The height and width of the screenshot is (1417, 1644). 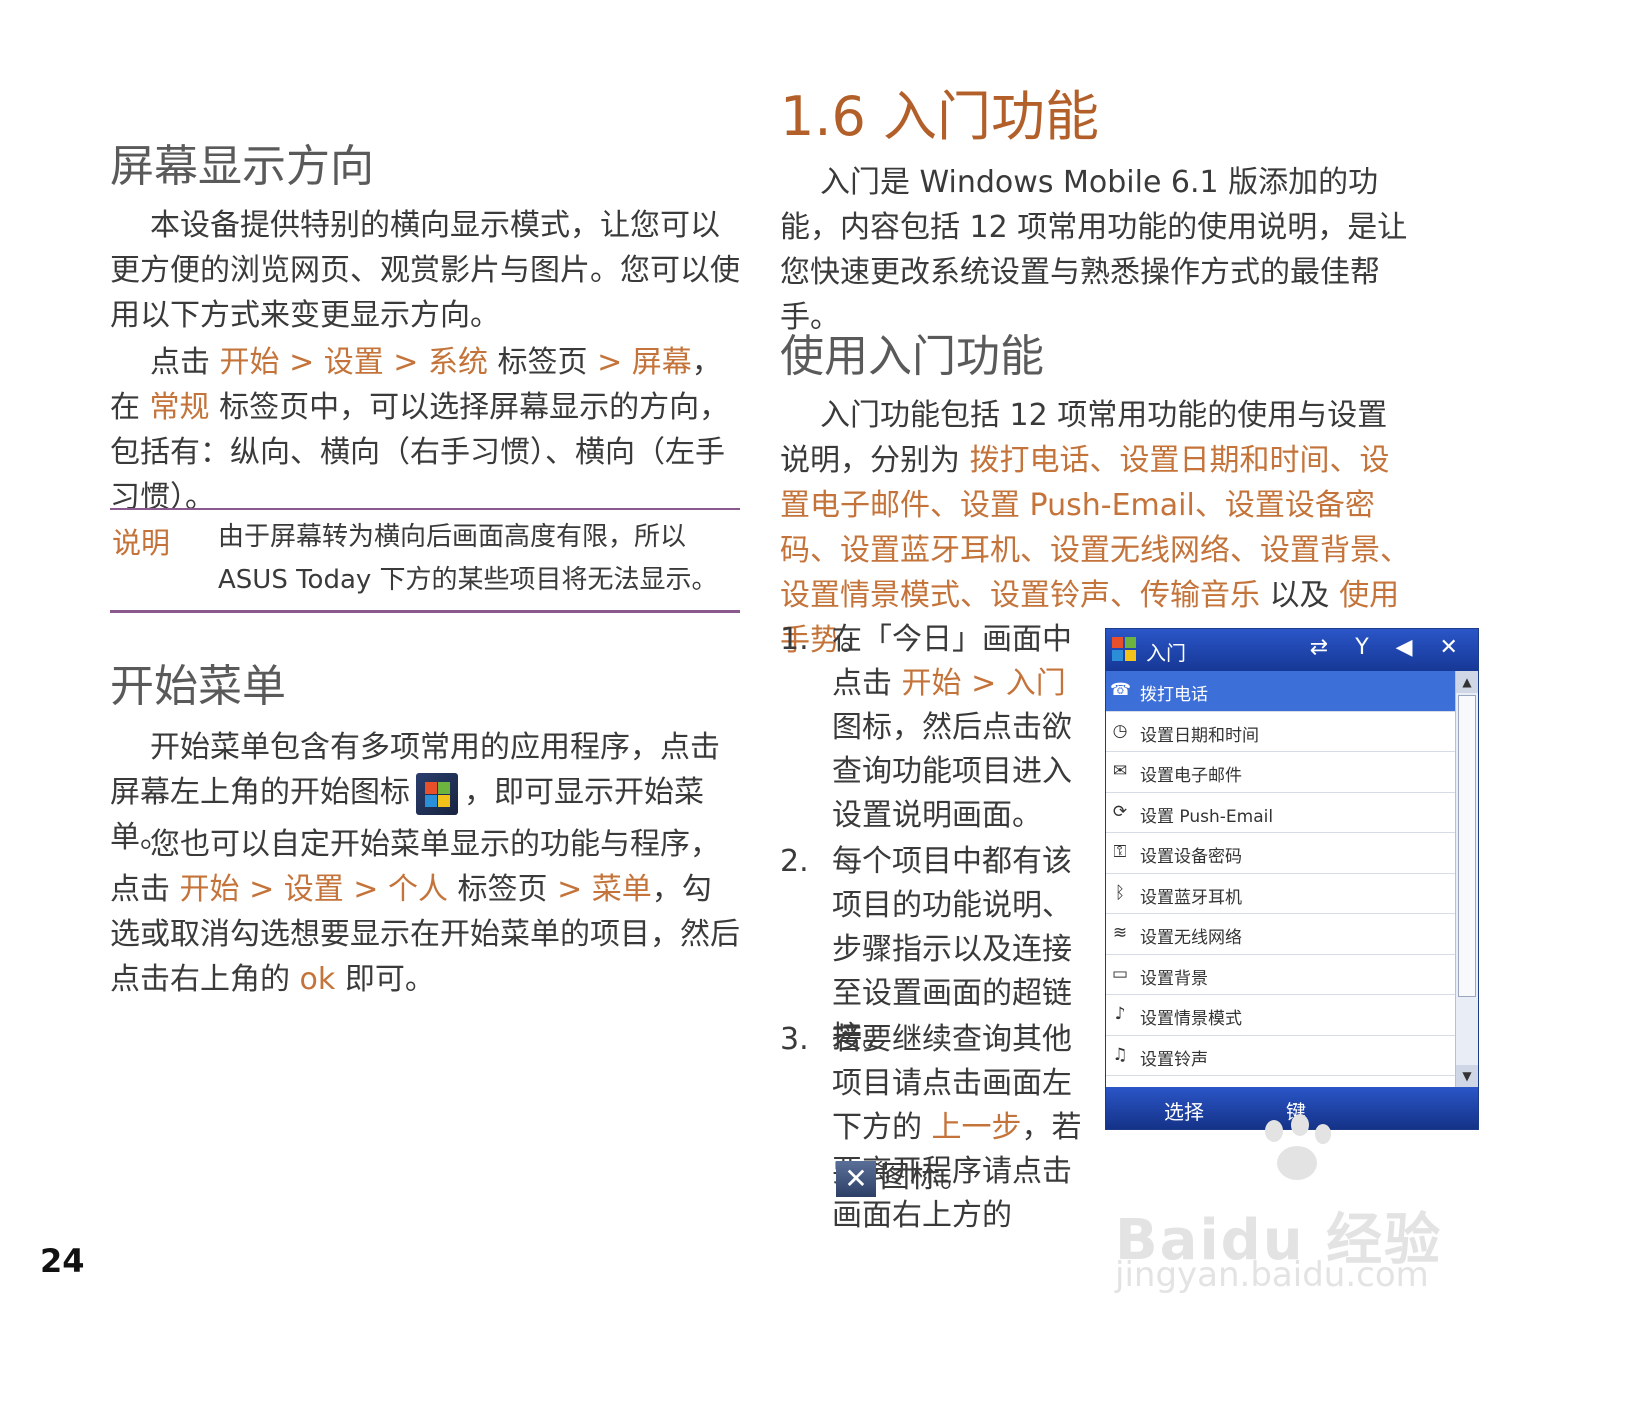 I want to click on list-item: ◷ 设置日期和时间, so click(x=1281, y=732).